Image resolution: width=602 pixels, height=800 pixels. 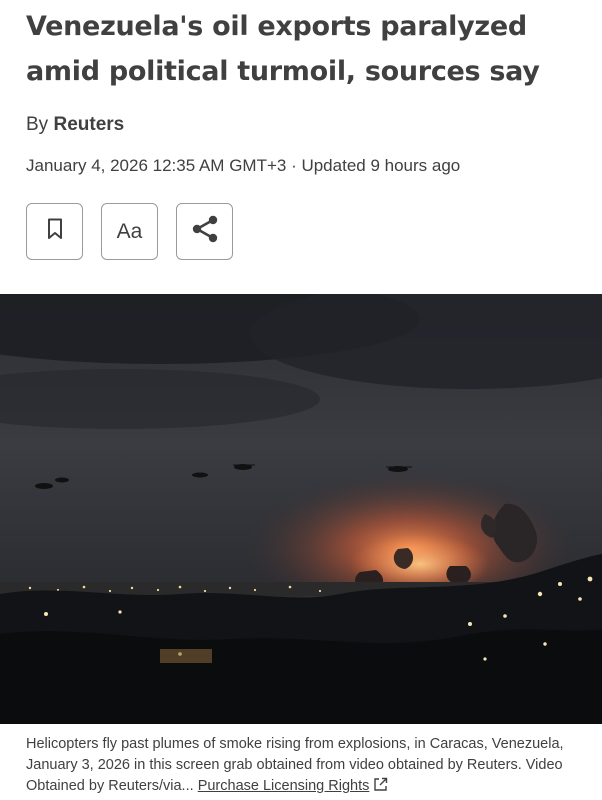 What do you see at coordinates (284, 786) in the screenshot?
I see `purchase-licensing-link: Purchase Licensing Rights` at bounding box center [284, 786].